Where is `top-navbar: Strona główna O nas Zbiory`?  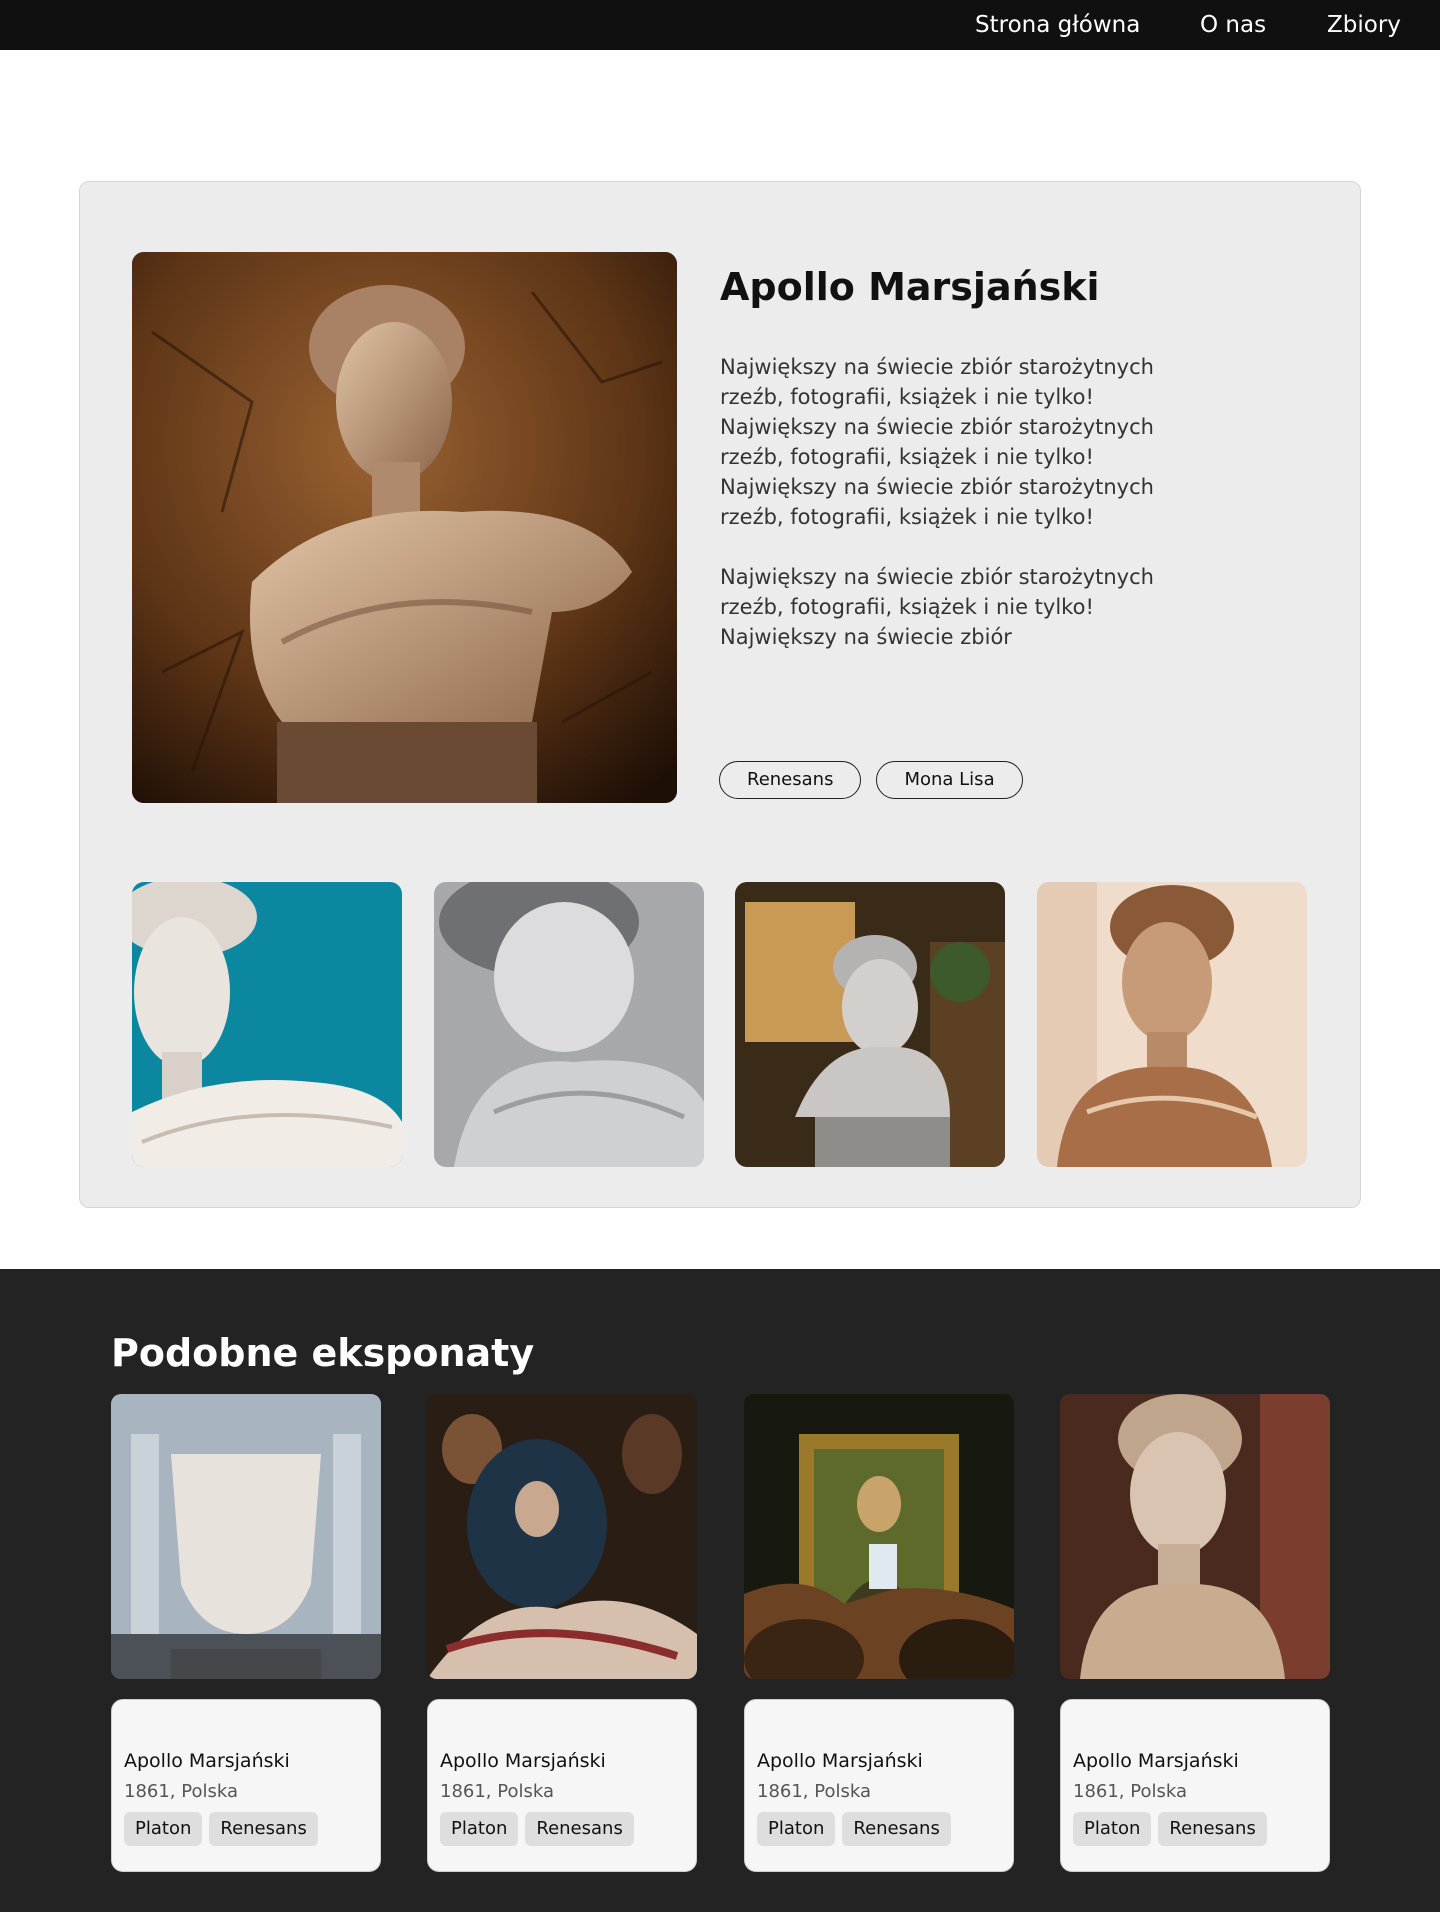
top-navbar: Strona główna O nas Zbiory is located at coordinates (720, 25).